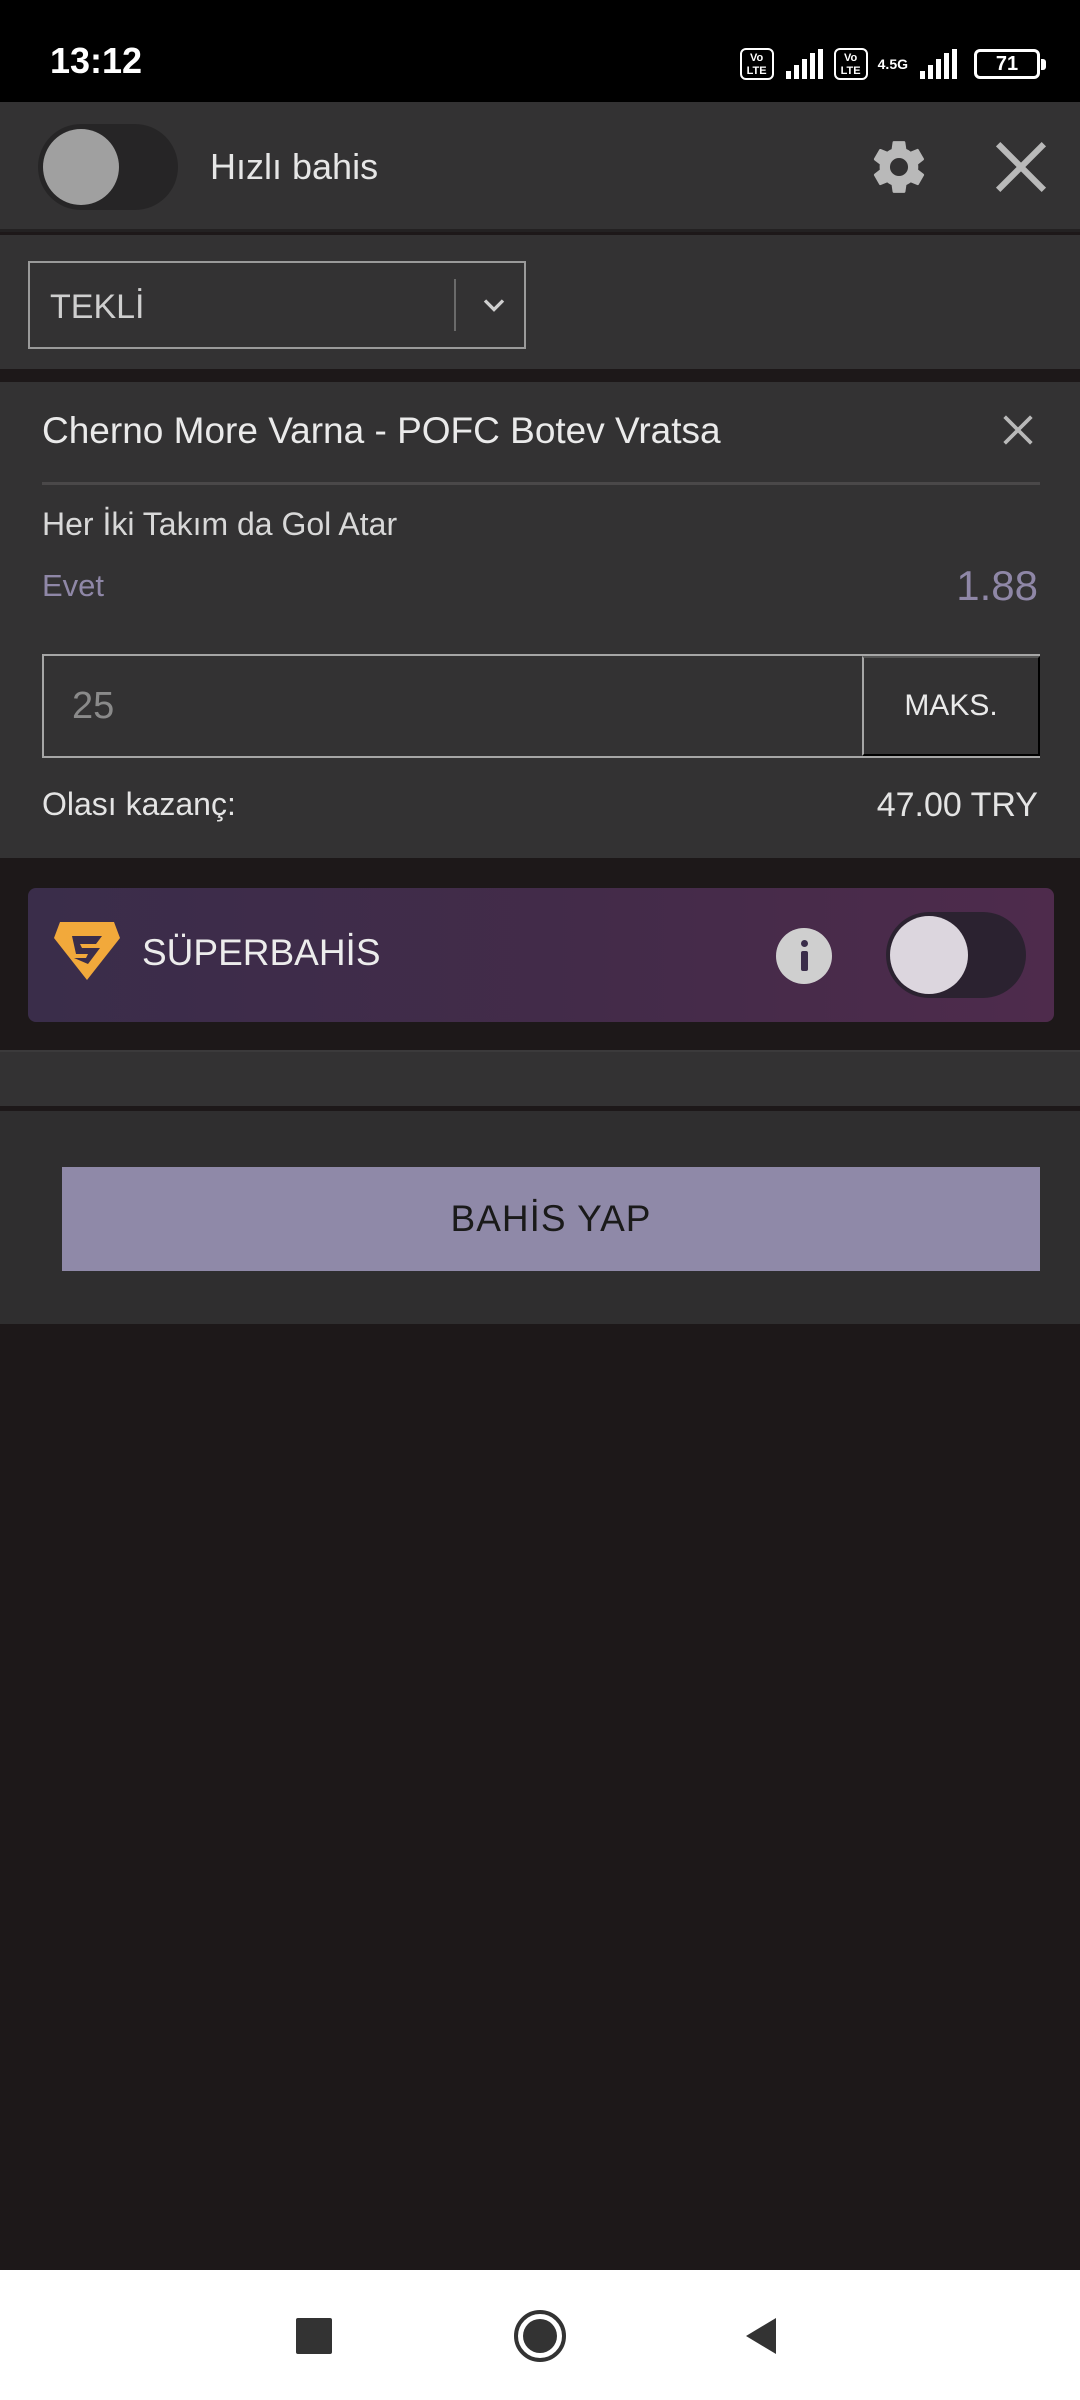  Describe the element at coordinates (97, 307) in the screenshot. I see `bet-type-value: TEKLİ` at that location.